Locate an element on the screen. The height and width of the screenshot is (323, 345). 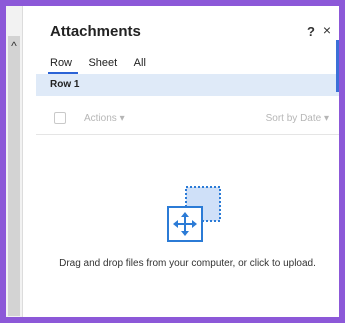
close-button: × is located at coordinates (327, 30).